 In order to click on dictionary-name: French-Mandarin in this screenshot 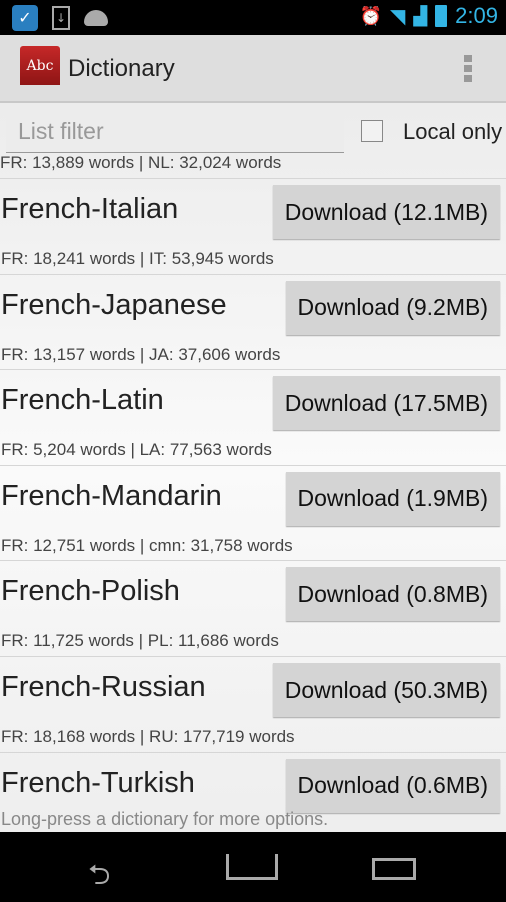, I will do `click(111, 495)`.